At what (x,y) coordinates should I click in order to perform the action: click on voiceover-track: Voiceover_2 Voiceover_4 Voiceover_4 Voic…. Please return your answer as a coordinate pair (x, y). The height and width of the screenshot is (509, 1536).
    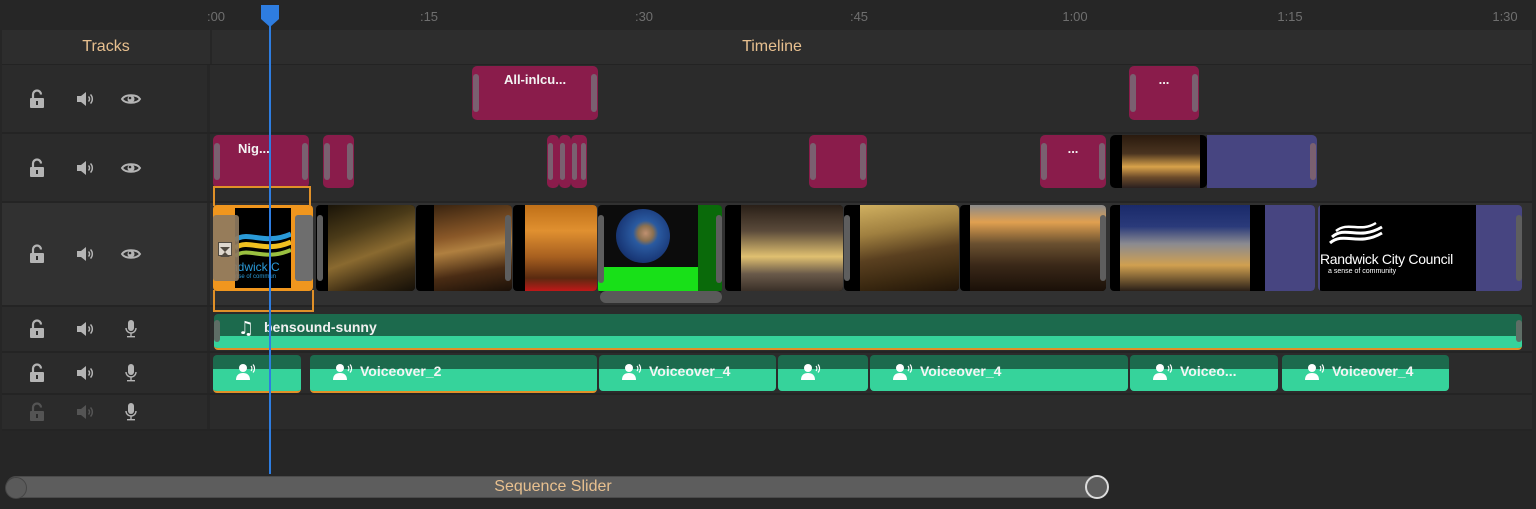
    Looking at the image, I should click on (767, 374).